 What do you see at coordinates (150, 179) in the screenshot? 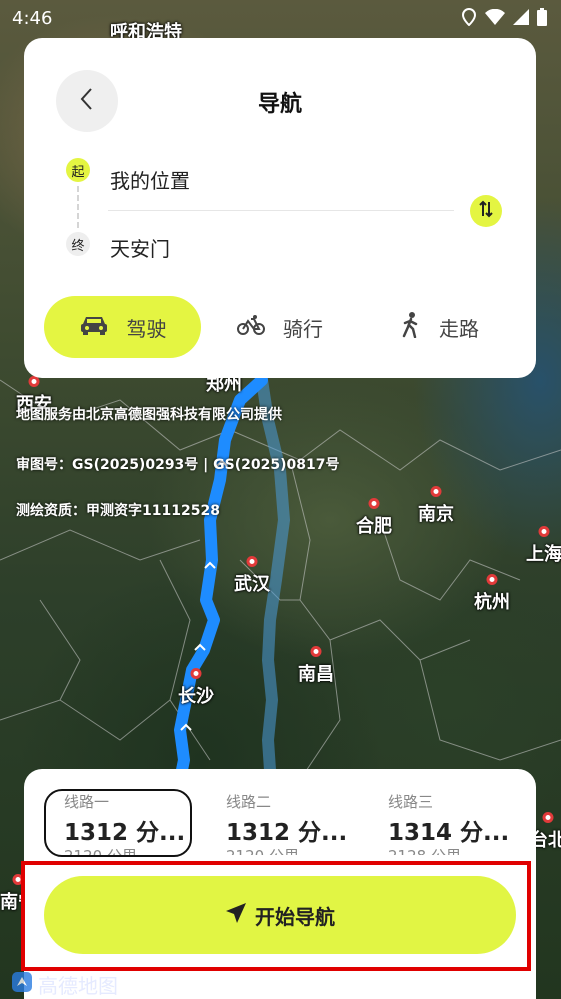
I see `start-location-field: 我的位置` at bounding box center [150, 179].